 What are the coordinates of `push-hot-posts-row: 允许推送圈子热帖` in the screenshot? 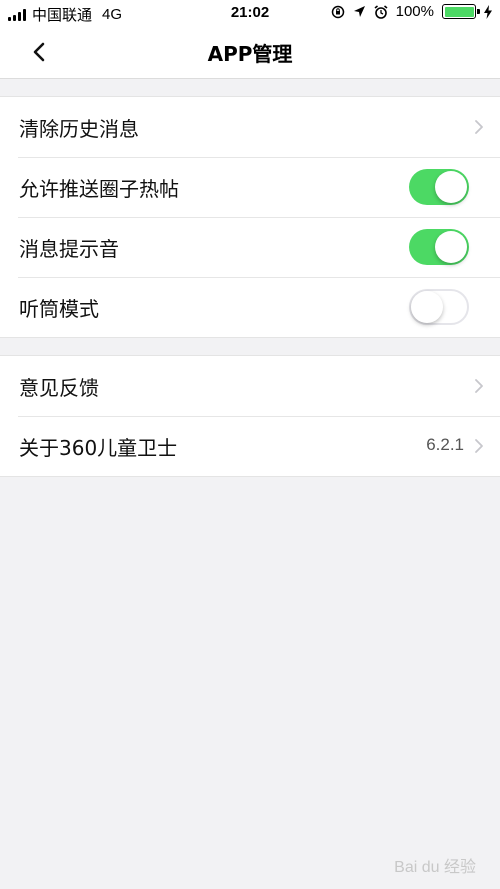 It's located at (250, 187).